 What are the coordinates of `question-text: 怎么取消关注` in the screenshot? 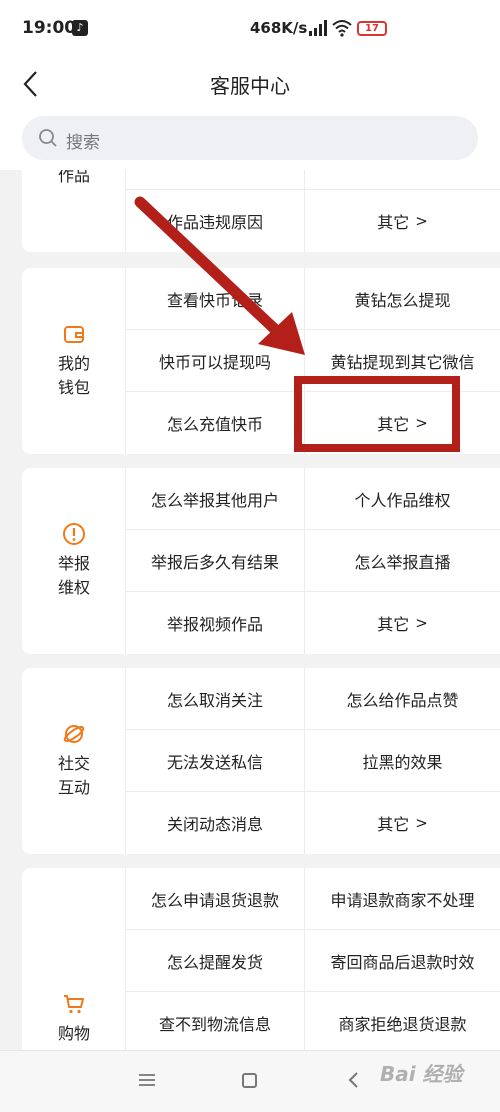 It's located at (214, 700).